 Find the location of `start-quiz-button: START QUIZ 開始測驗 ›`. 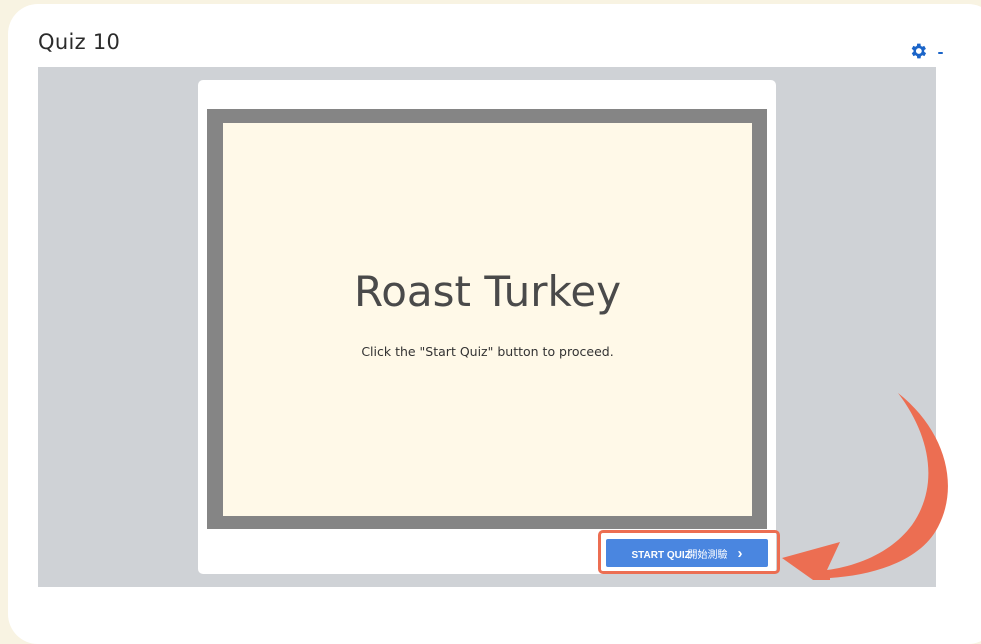

start-quiz-button: START QUIZ 開始測驗 › is located at coordinates (687, 553).